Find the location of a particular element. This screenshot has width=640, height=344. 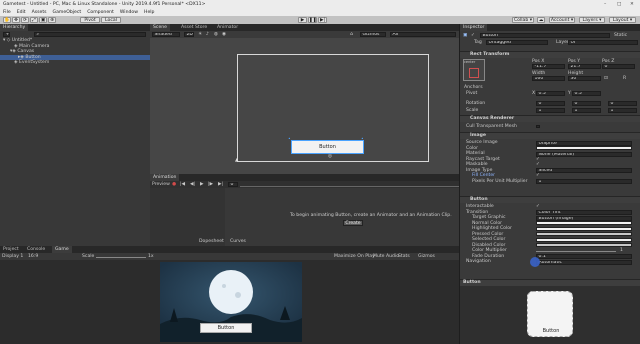

maximize-on-play-toggle: Maximize On Play is located at coordinates (354, 256).